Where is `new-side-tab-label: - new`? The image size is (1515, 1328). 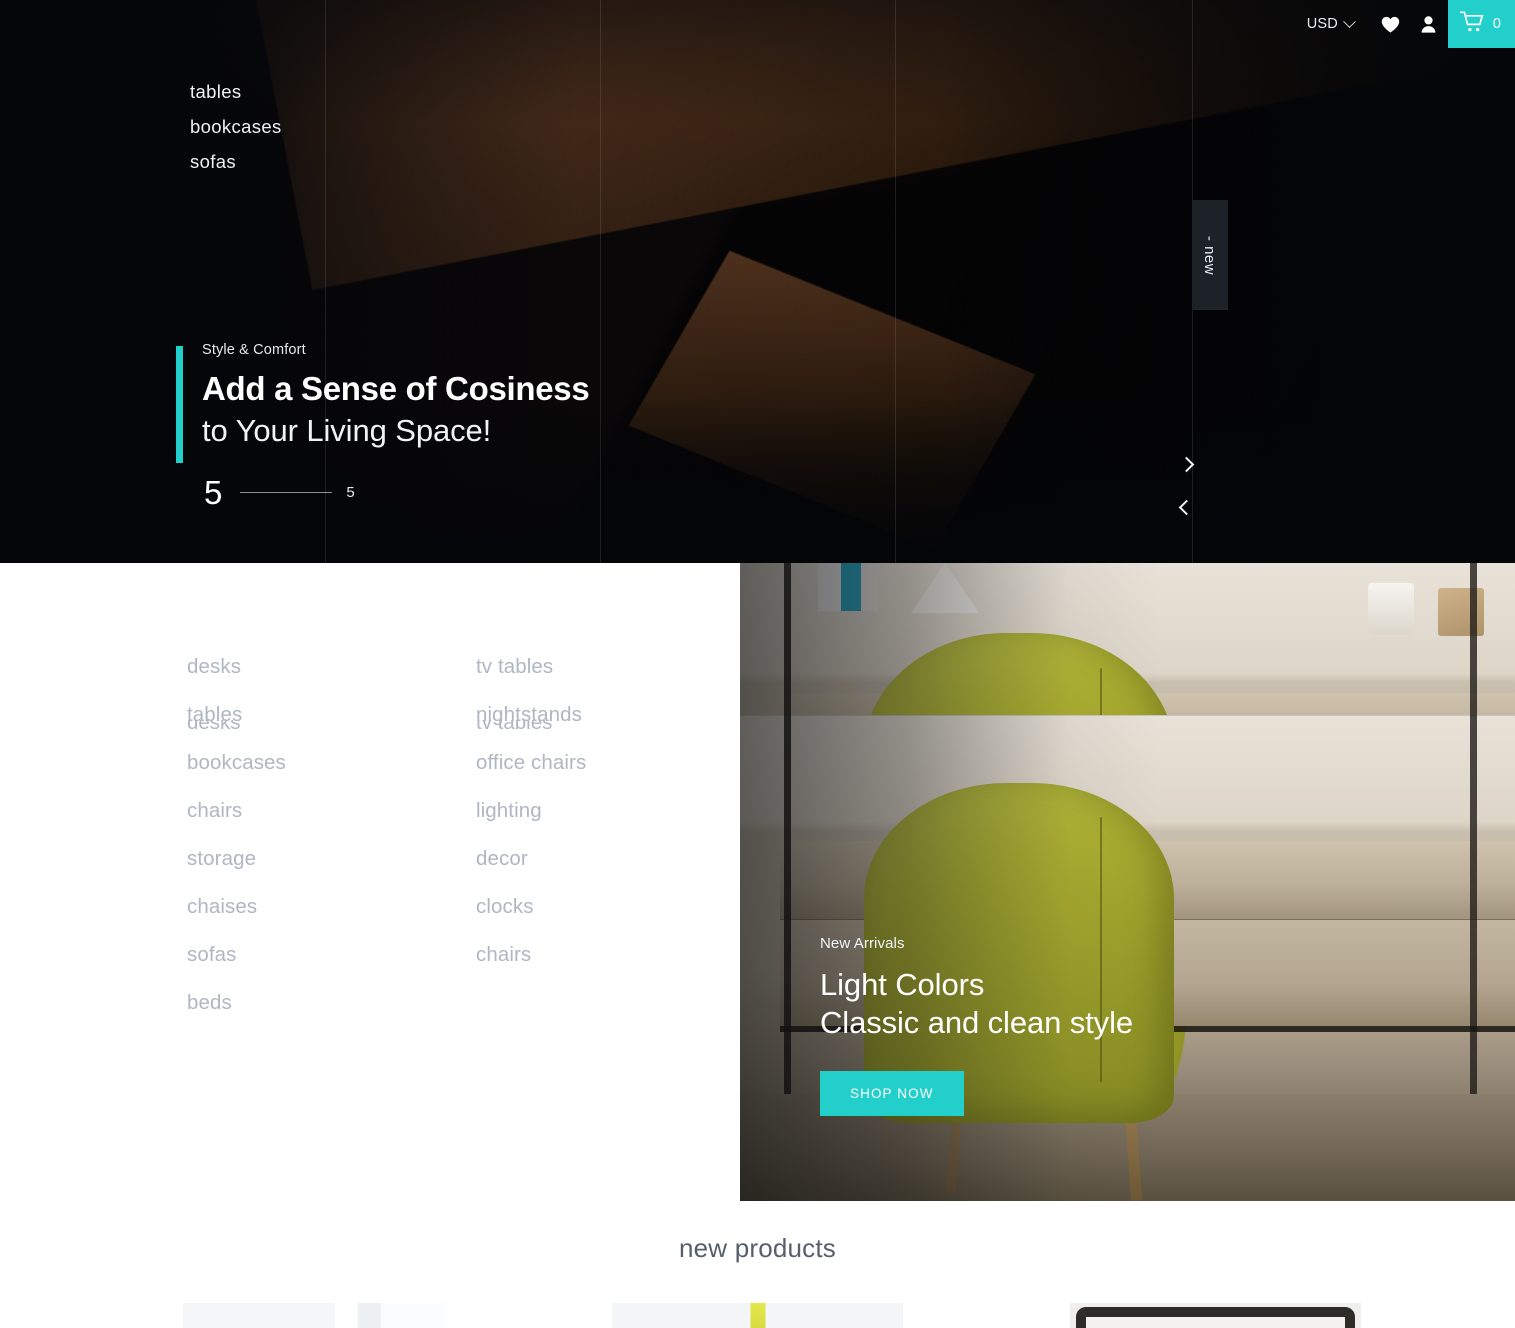
new-side-tab-label: - new is located at coordinates (1210, 255).